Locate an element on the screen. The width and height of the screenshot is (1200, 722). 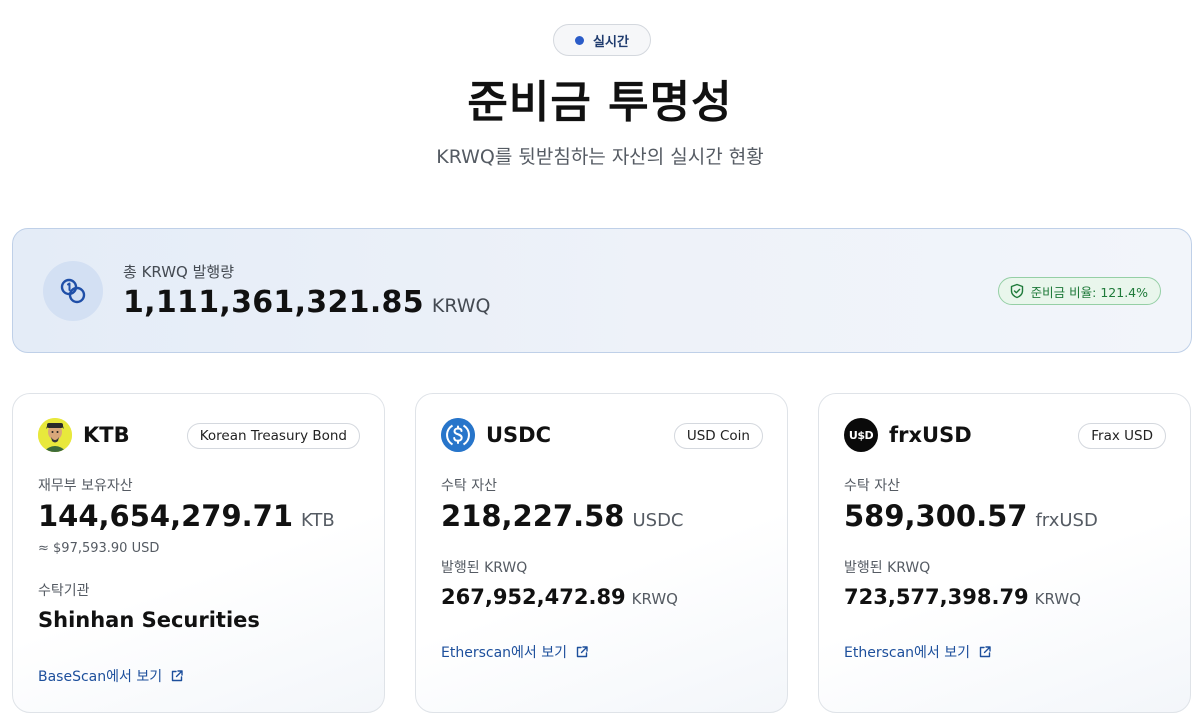
usdc-logo-icon is located at coordinates (458, 435).